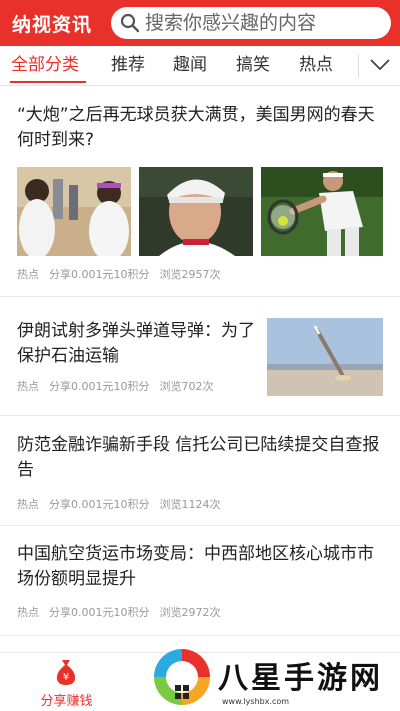  What do you see at coordinates (190, 65) in the screenshot?
I see `tab-fun-news: 趣闻` at bounding box center [190, 65].